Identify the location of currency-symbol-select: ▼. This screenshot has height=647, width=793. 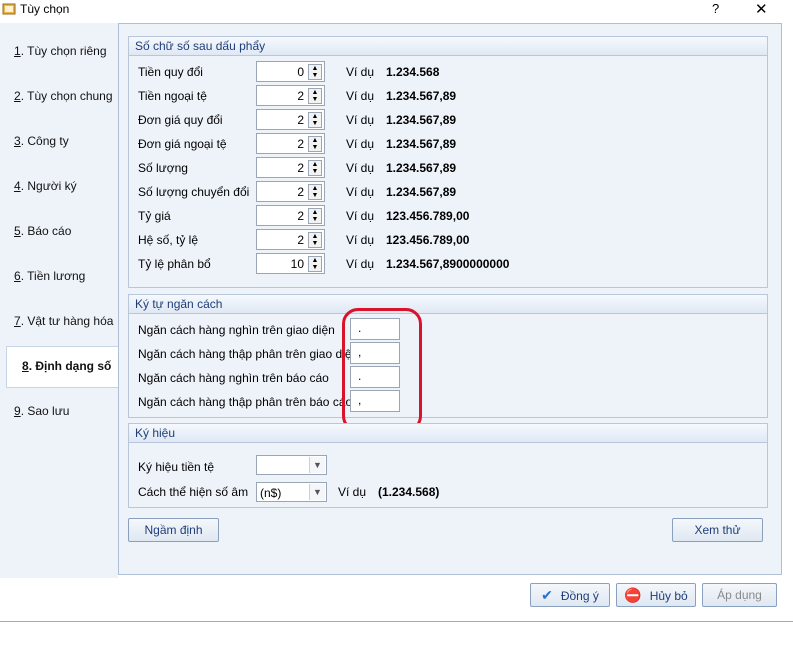
(291, 465).